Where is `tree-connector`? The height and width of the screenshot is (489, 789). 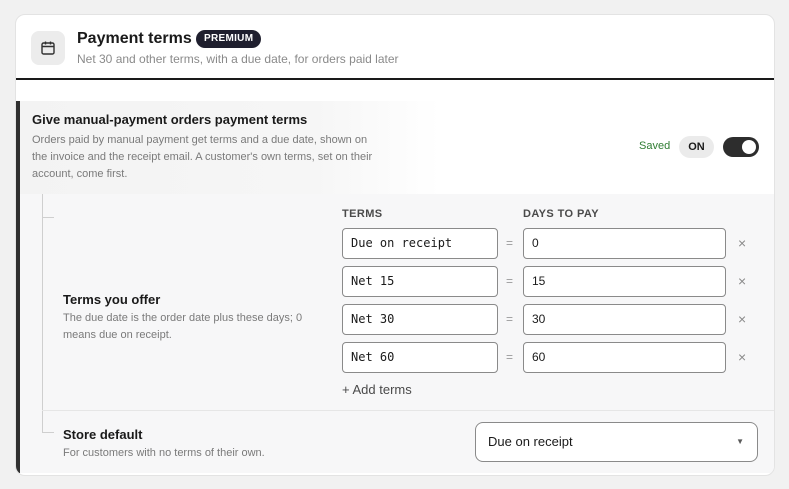 tree-connector is located at coordinates (42, 313).